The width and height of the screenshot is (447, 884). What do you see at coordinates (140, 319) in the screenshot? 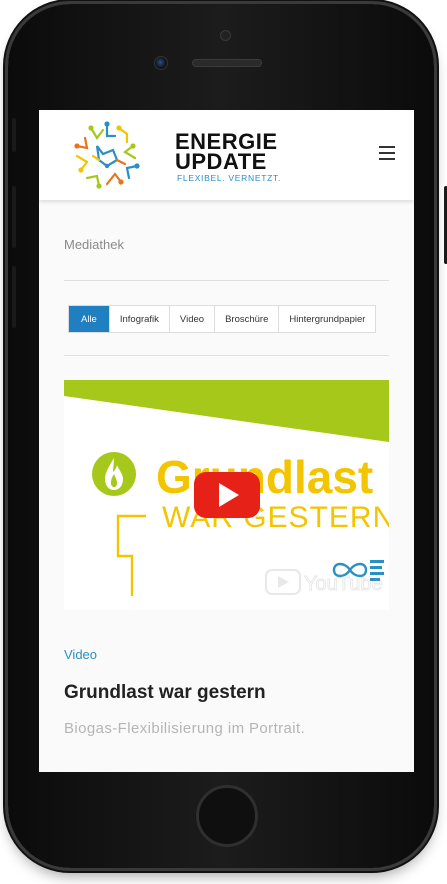
I see `filter-infografik: Infografik` at bounding box center [140, 319].